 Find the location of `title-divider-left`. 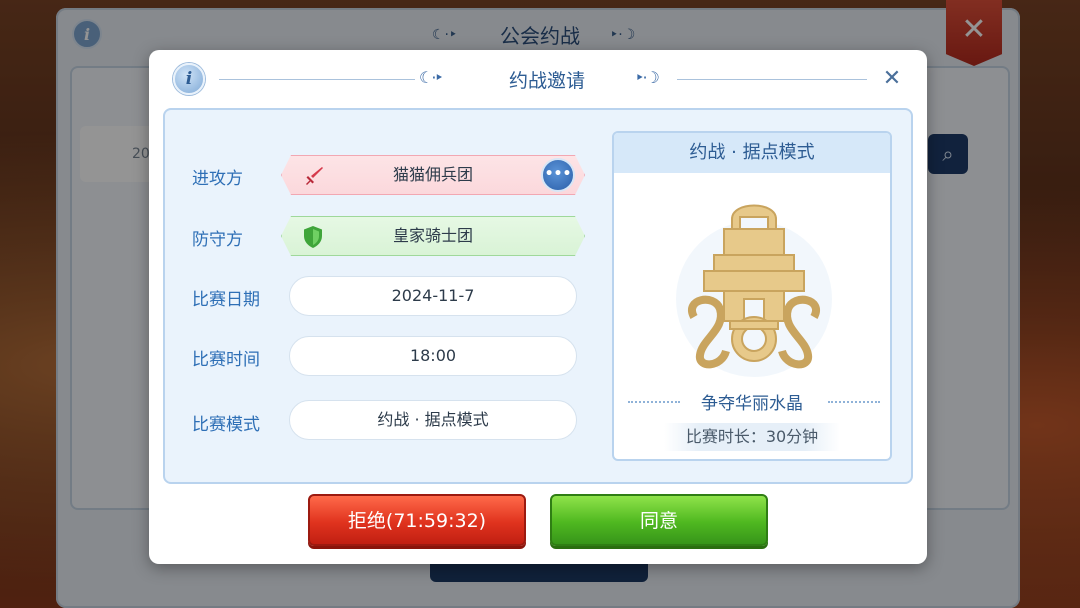

title-divider-left is located at coordinates (317, 79).